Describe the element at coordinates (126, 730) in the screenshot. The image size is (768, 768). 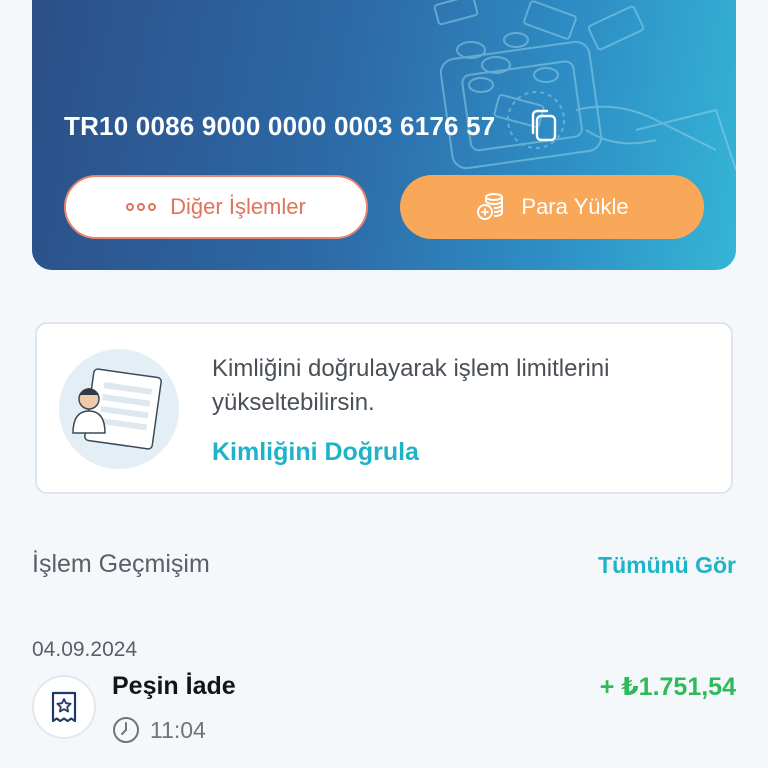
I see `clock-icon` at that location.